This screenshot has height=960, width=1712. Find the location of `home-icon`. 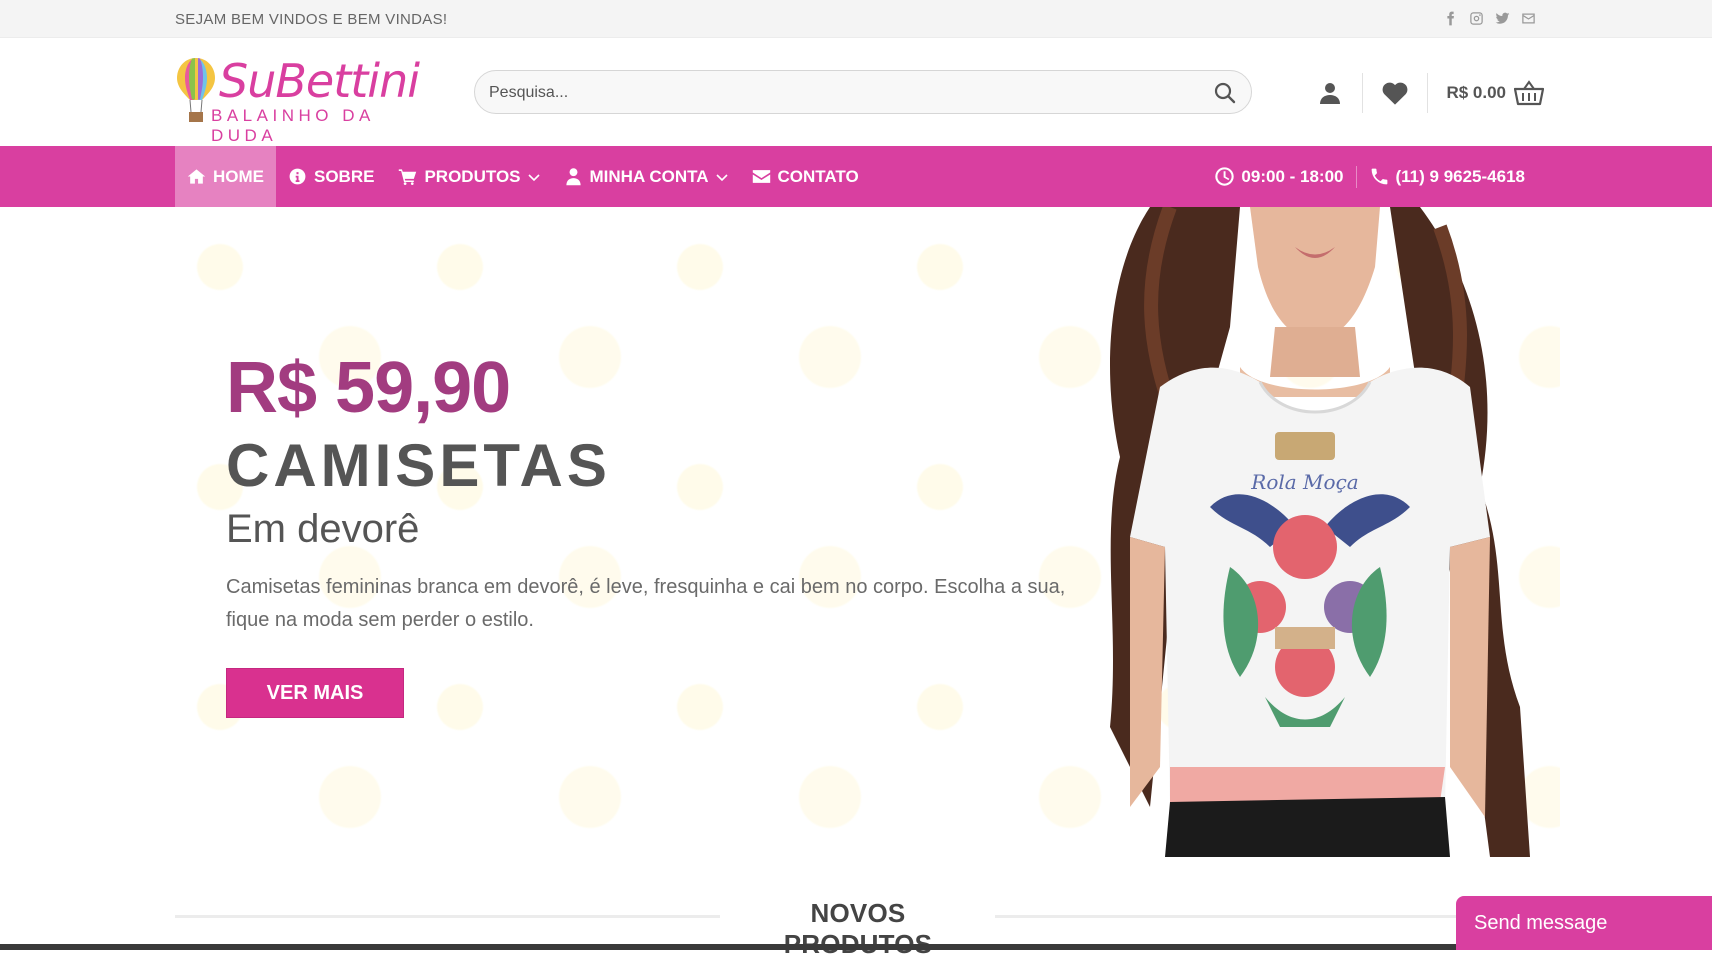

home-icon is located at coordinates (196, 176).